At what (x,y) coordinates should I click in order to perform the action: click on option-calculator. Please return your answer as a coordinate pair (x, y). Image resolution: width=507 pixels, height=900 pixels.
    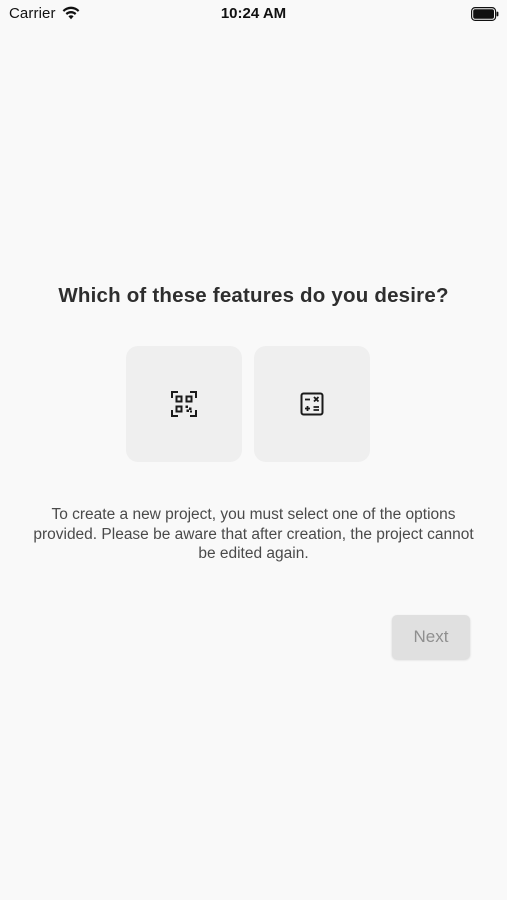
    Looking at the image, I should click on (312, 404).